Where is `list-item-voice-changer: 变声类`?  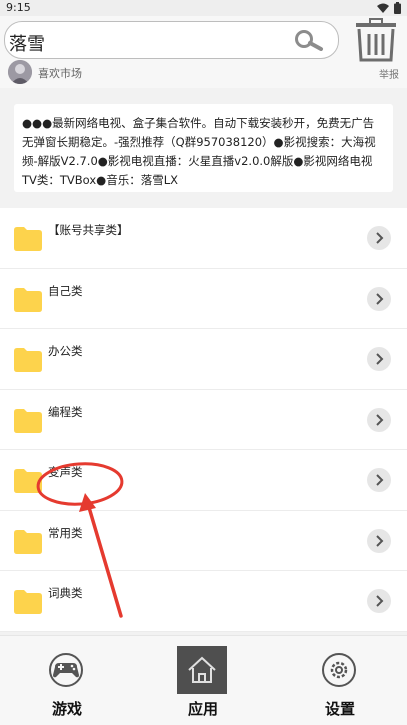
list-item-voice-changer: 变声类 is located at coordinates (203, 480).